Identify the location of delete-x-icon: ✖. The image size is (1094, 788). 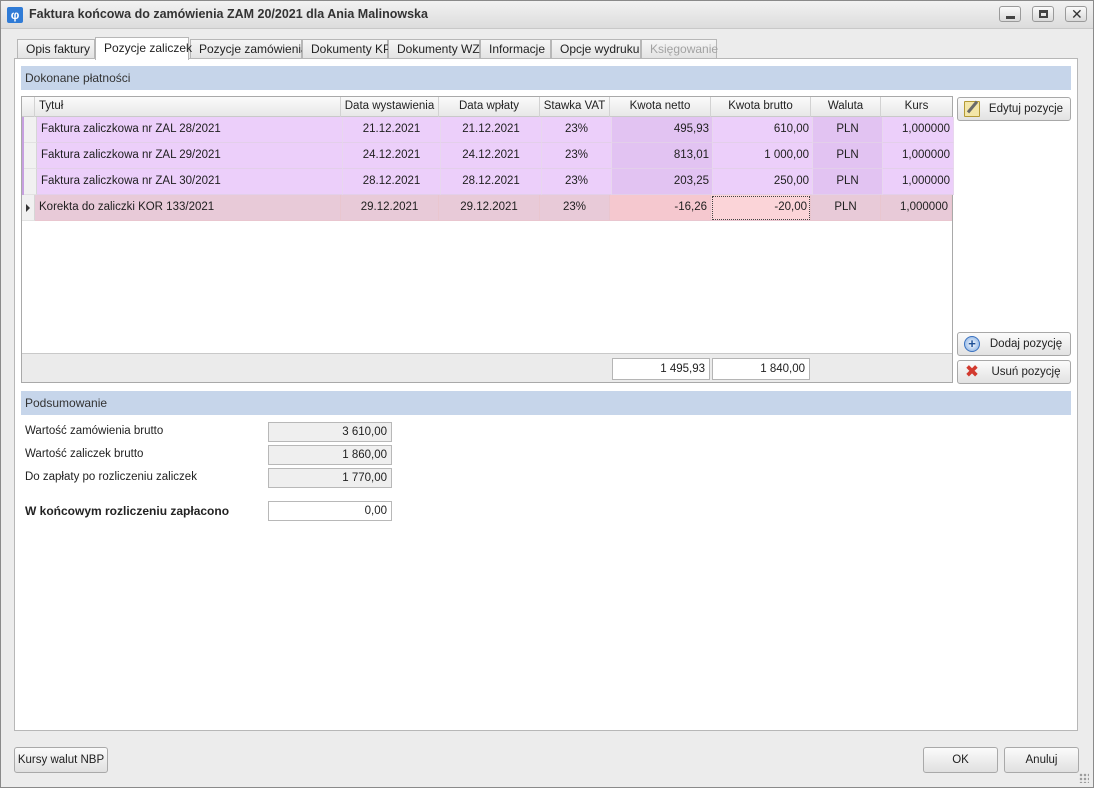
(972, 371).